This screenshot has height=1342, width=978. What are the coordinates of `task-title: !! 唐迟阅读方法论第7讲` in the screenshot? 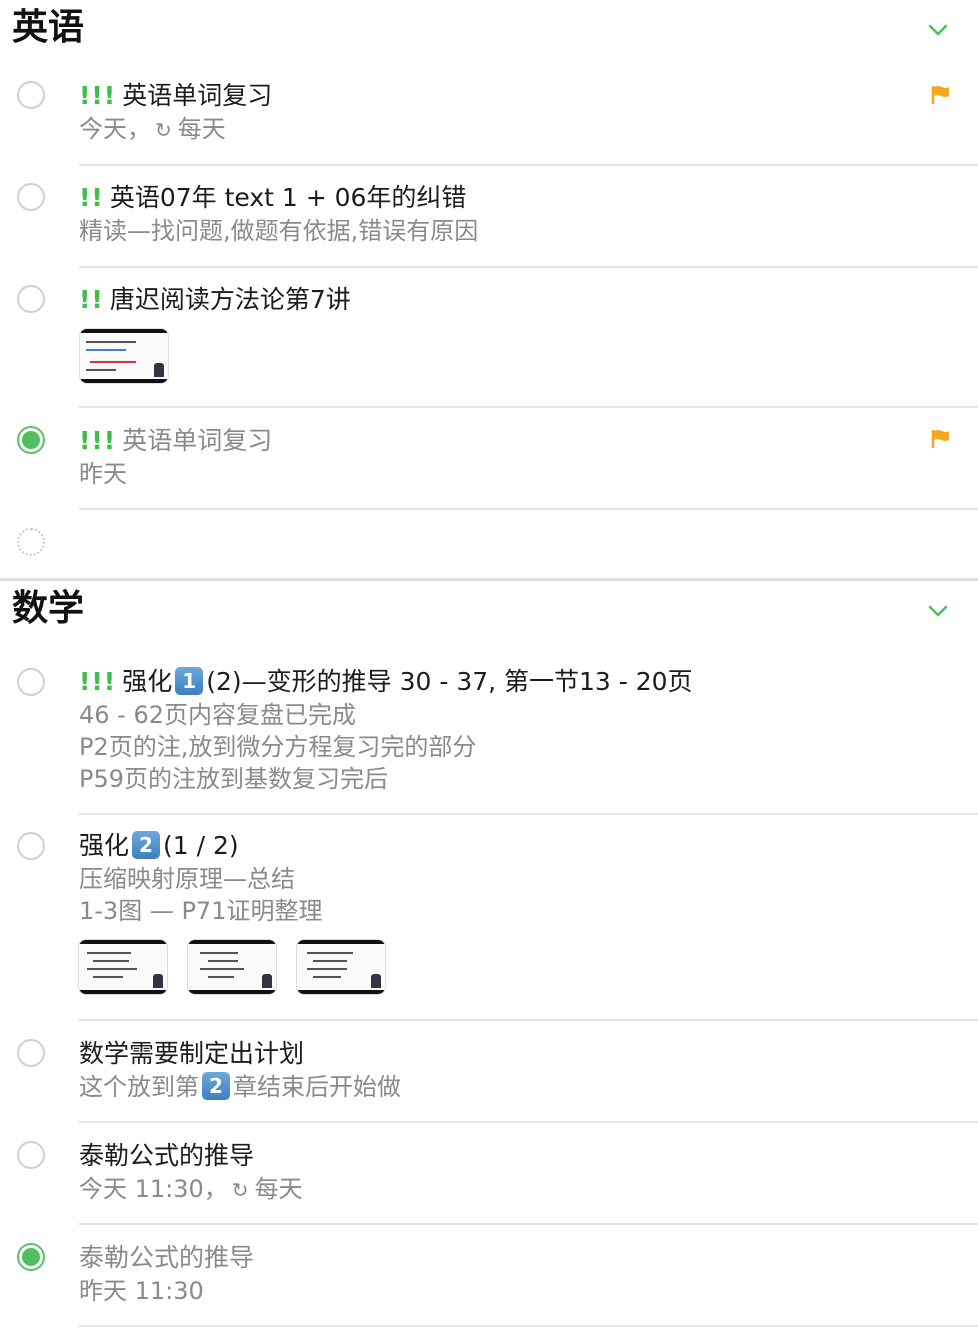 It's located at (528, 300).